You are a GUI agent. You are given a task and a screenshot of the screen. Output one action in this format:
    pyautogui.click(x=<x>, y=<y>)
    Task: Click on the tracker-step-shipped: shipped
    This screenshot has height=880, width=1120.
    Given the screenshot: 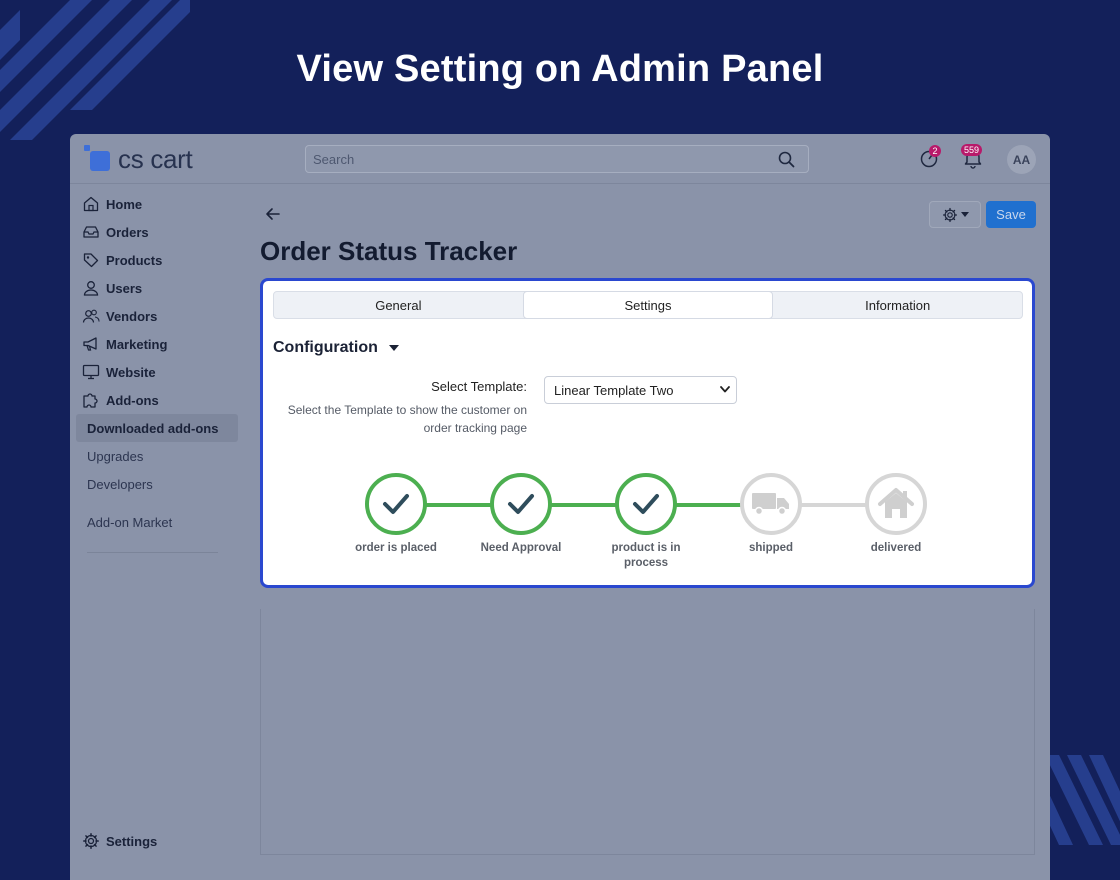 What is the action you would take?
    pyautogui.click(x=771, y=514)
    